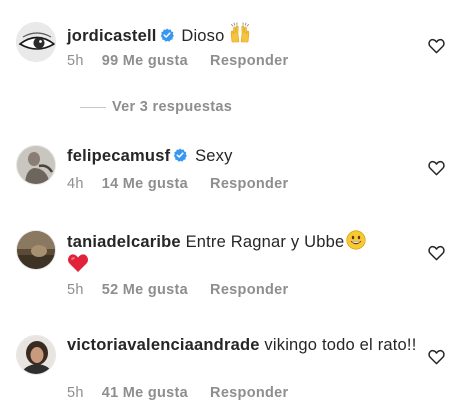 The image size is (473, 415). What do you see at coordinates (145, 393) in the screenshot?
I see `like-count: 41 Me gusta` at bounding box center [145, 393].